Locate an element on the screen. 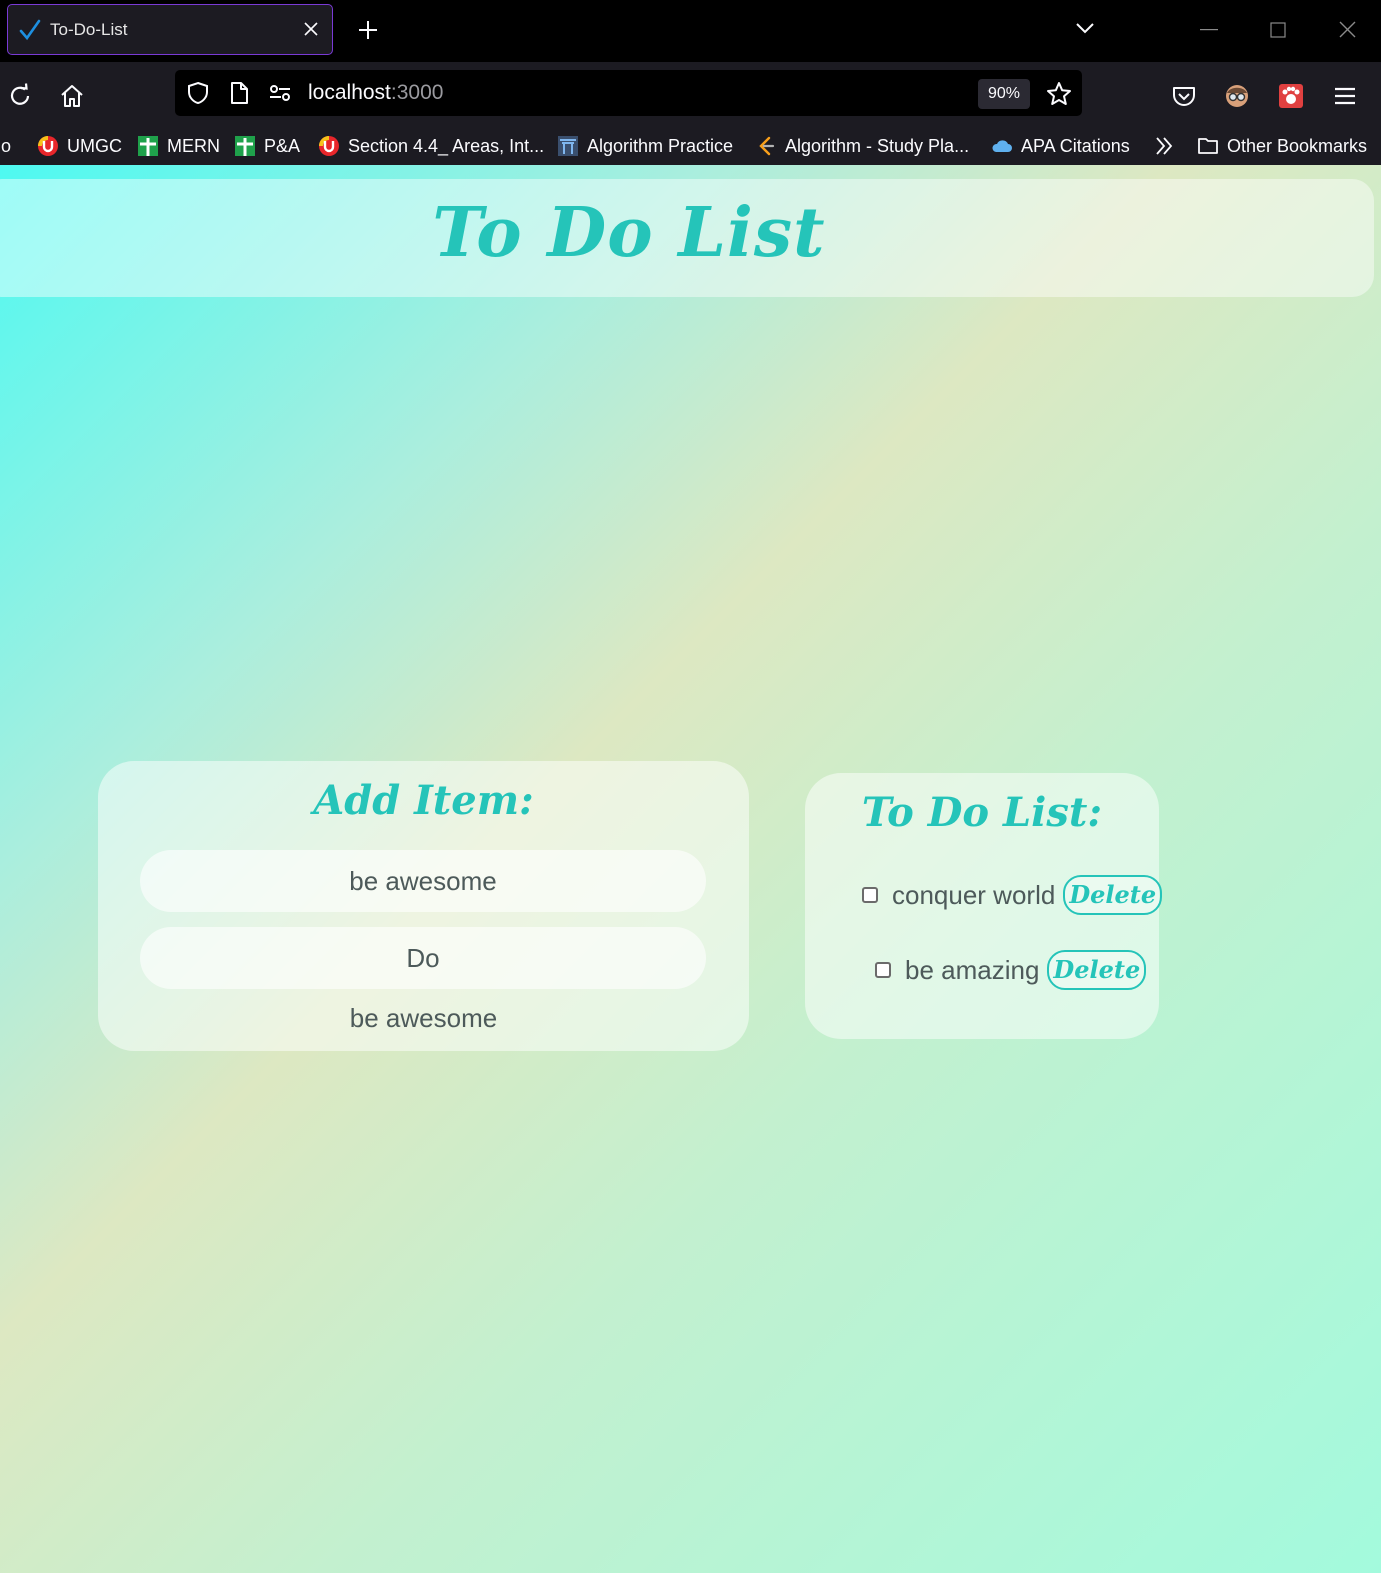 The image size is (1381, 1573). leetcode-icon is located at coordinates (767, 146).